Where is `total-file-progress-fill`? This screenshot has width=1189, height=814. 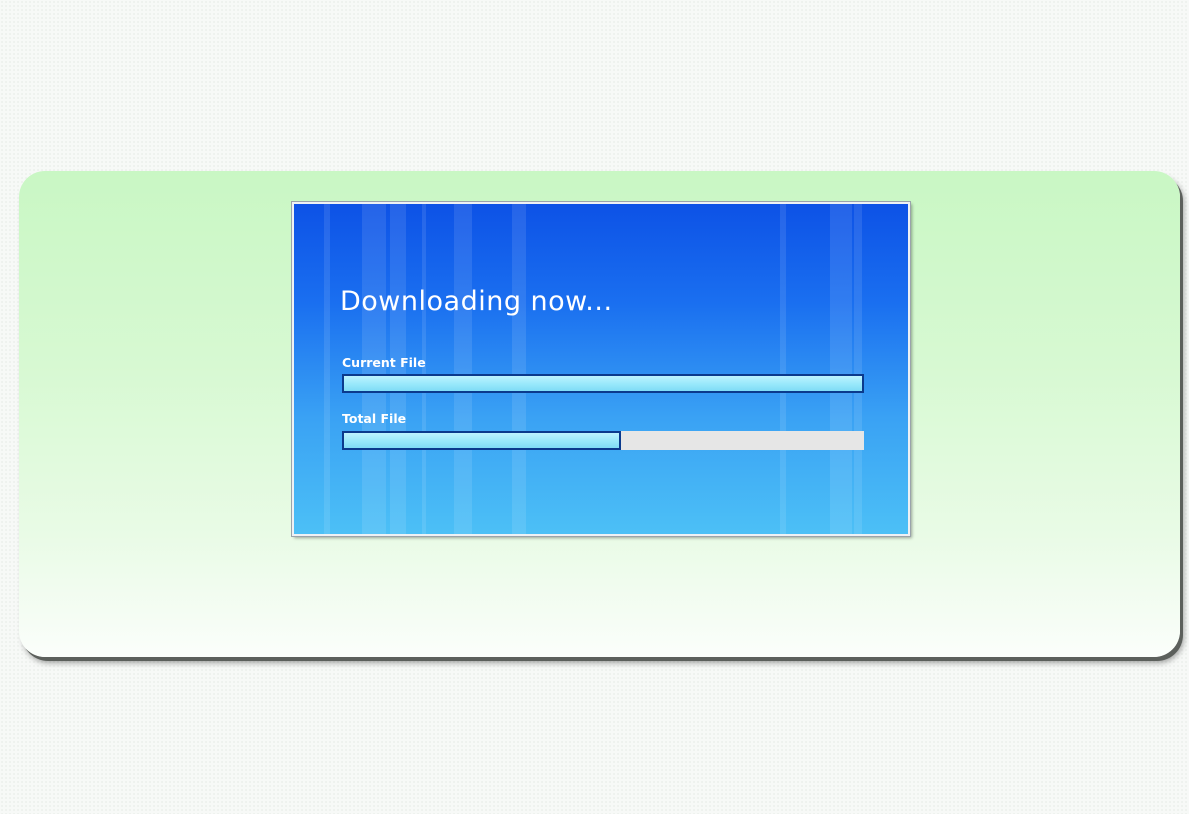
total-file-progress-fill is located at coordinates (482, 440).